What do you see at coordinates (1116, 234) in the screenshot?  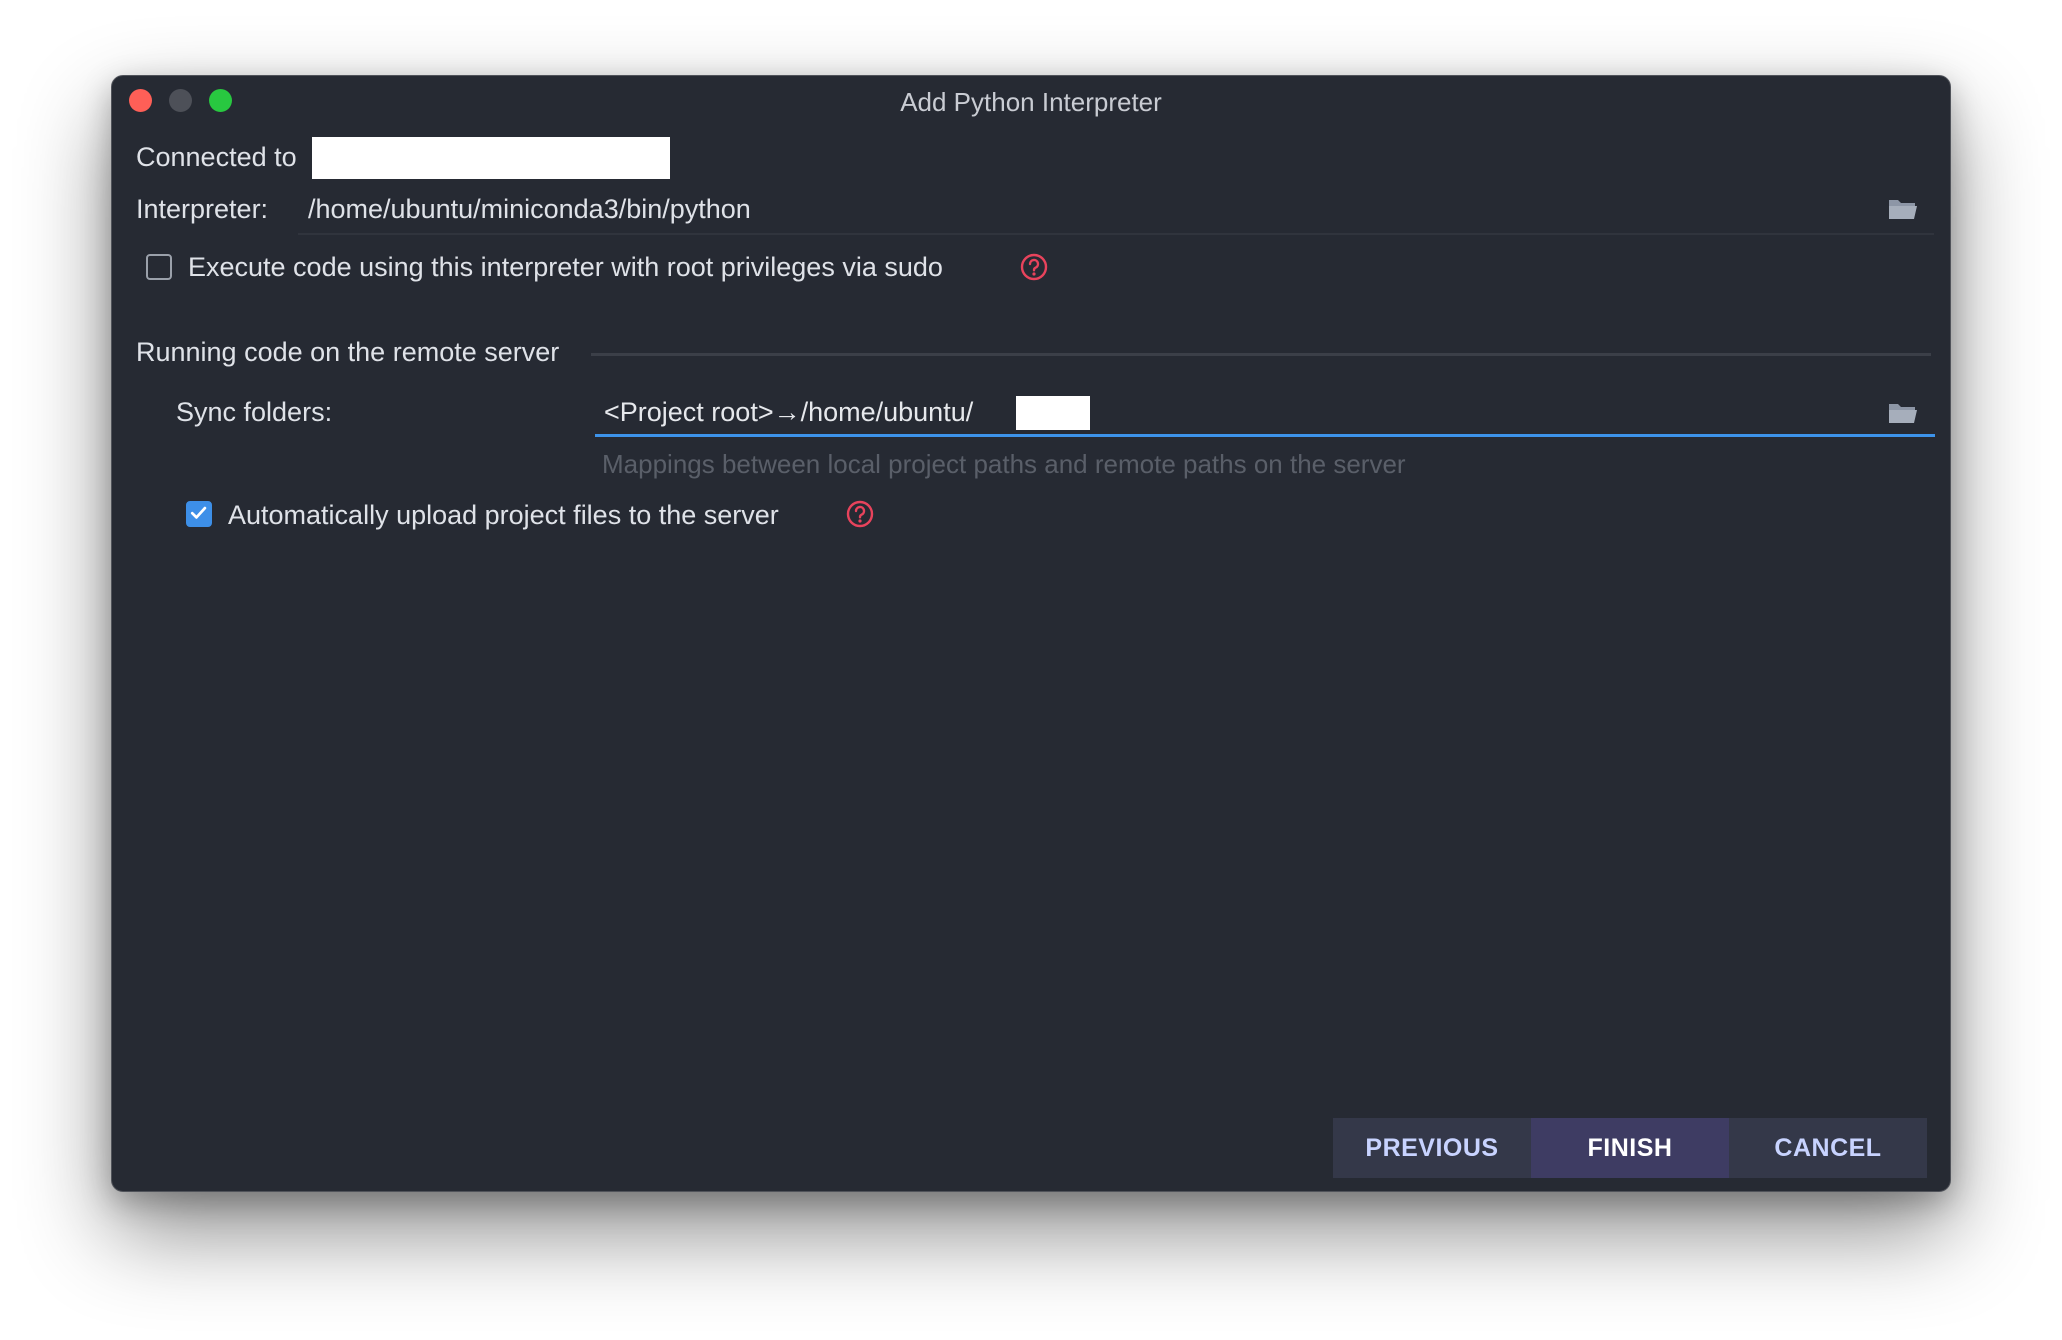 I see `interpreter-field-underline` at bounding box center [1116, 234].